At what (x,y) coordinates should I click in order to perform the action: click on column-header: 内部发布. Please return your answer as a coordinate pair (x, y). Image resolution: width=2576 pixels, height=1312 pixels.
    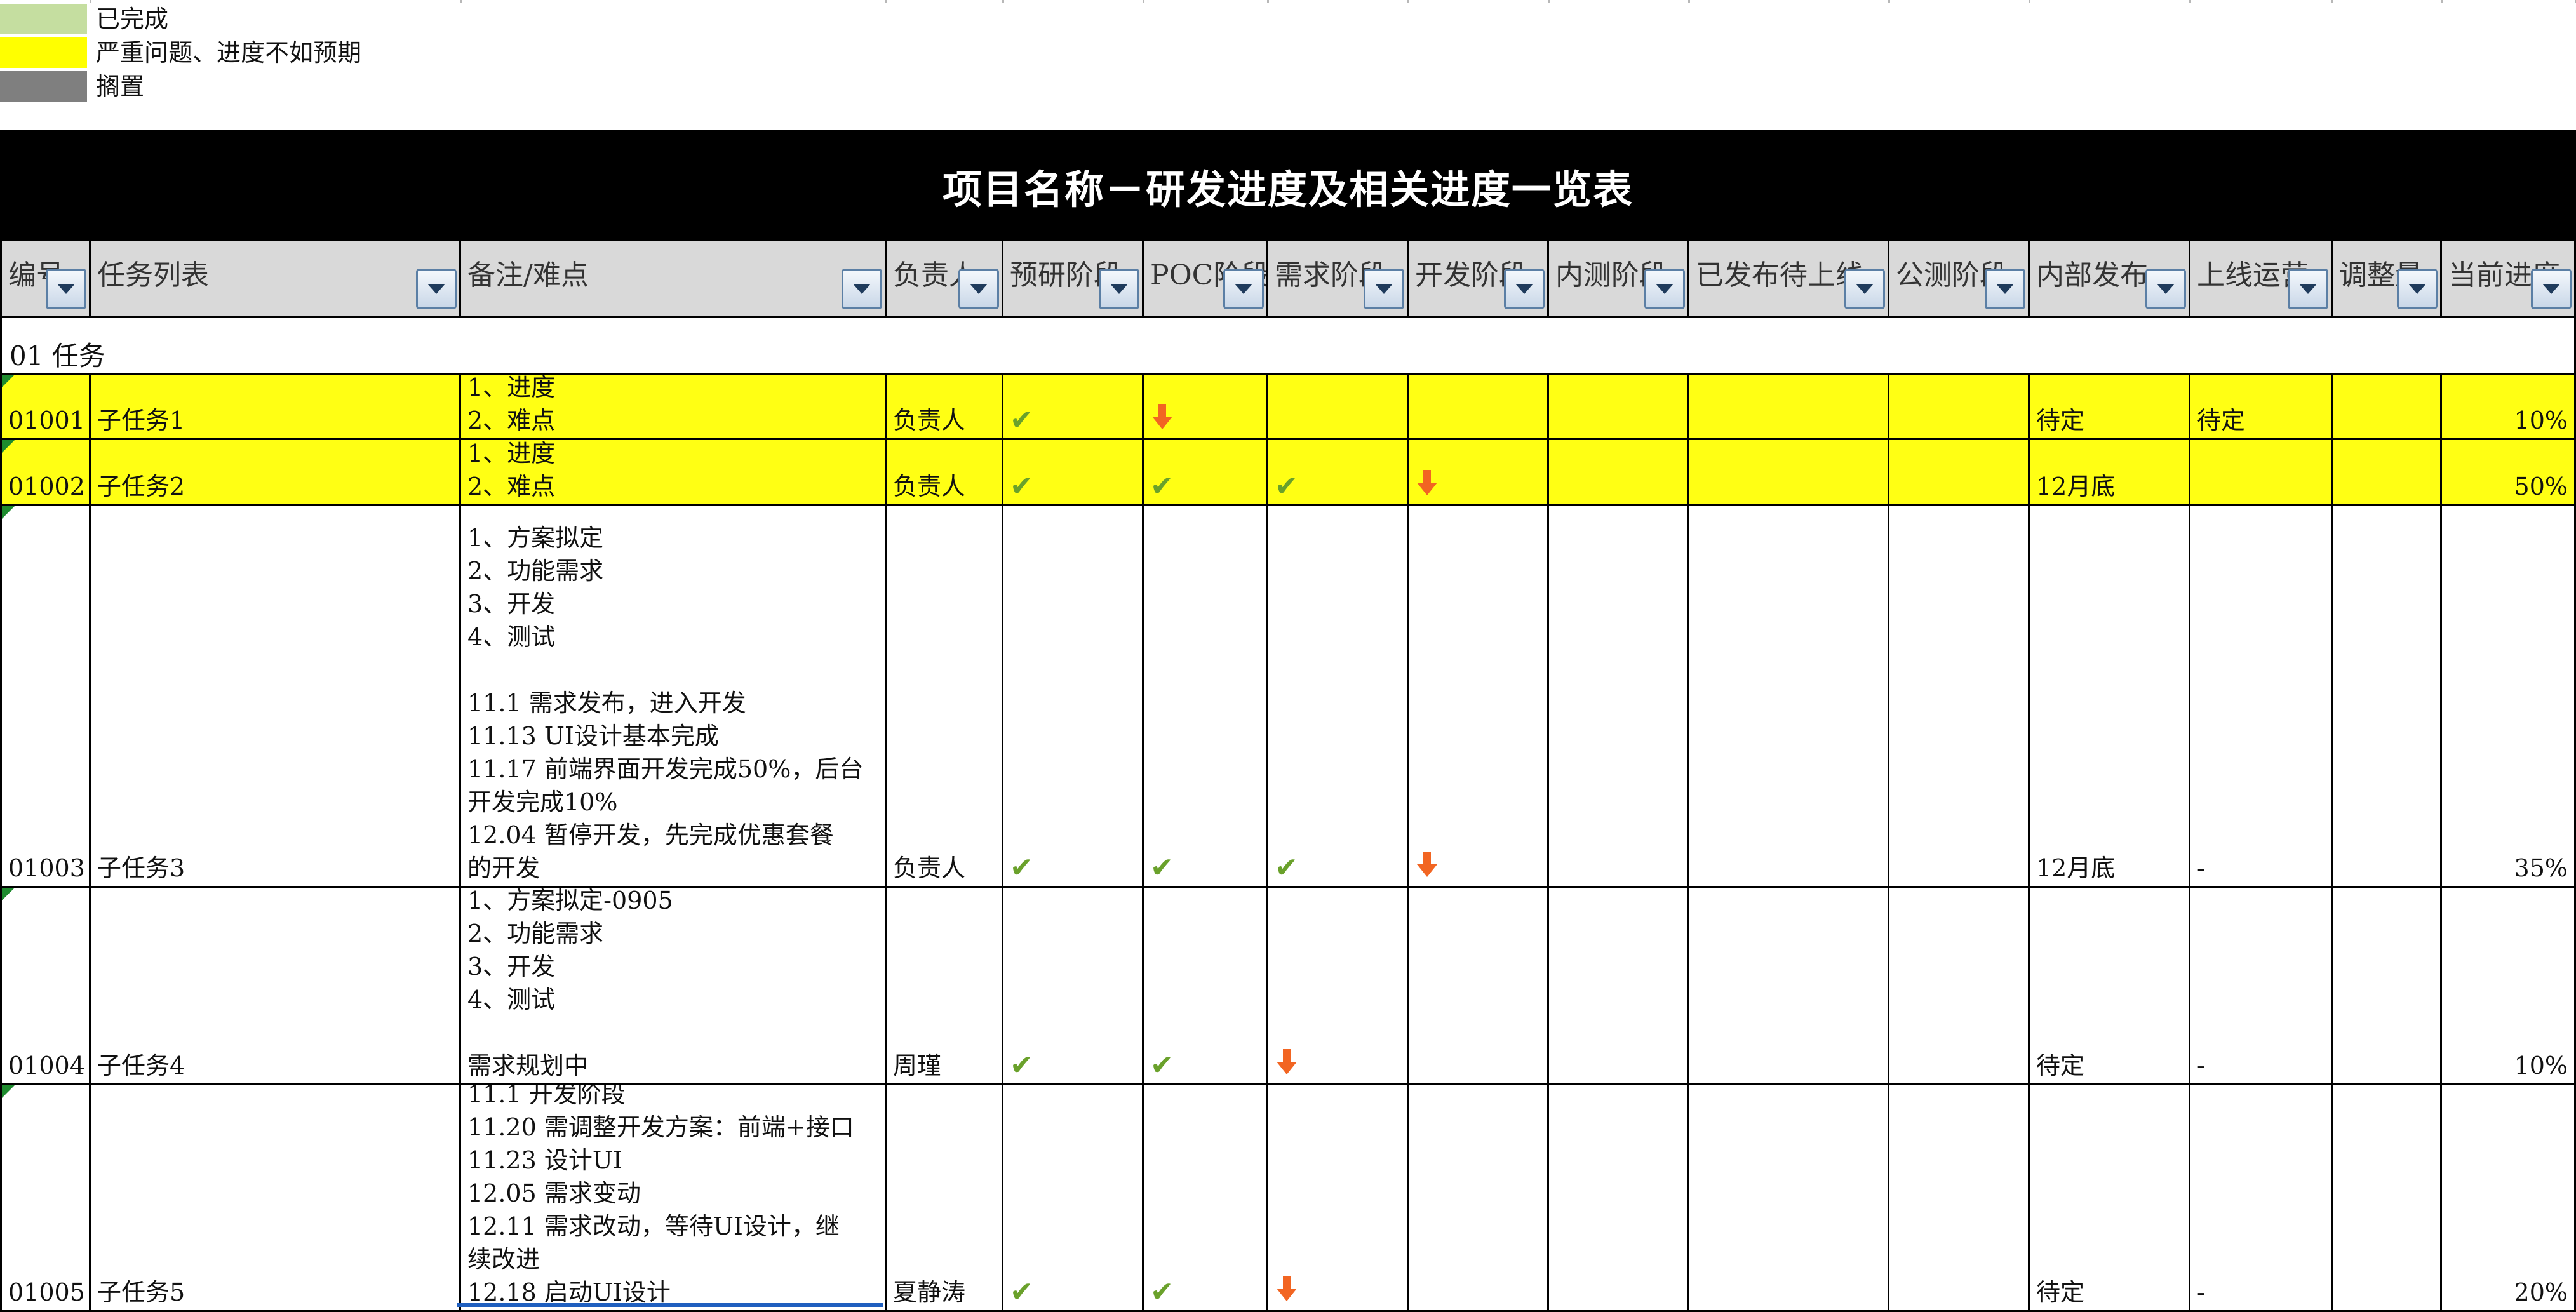
    Looking at the image, I should click on (2110, 280).